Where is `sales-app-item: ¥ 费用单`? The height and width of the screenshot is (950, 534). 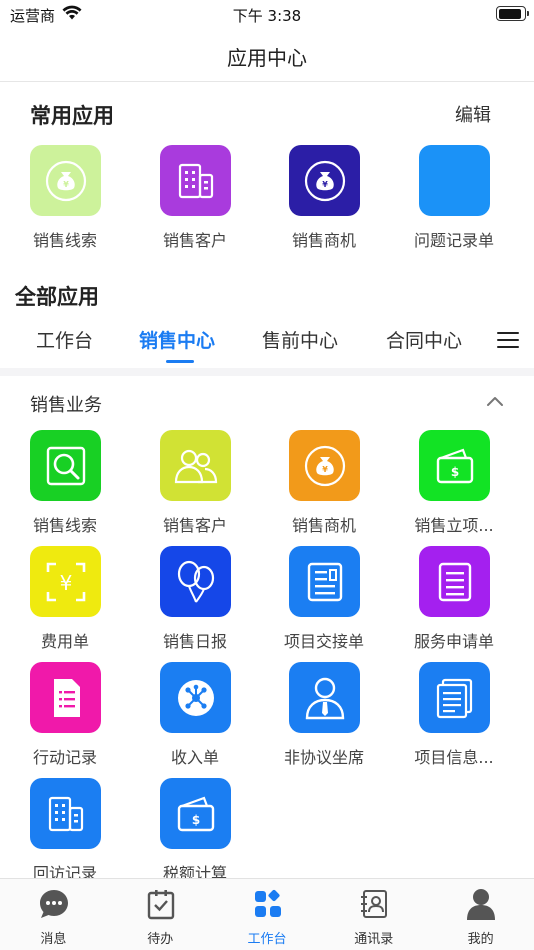 sales-app-item: ¥ 费用单 is located at coordinates (65, 602).